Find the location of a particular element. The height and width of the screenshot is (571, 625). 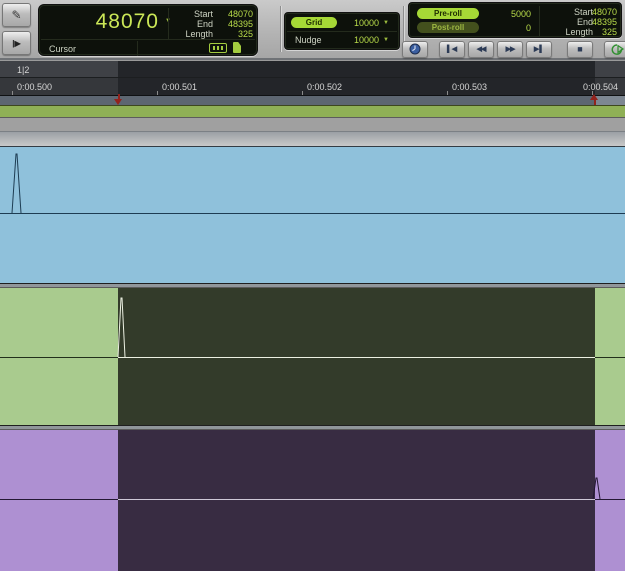

bars-beats-ruler: 1|2 is located at coordinates (312, 69).